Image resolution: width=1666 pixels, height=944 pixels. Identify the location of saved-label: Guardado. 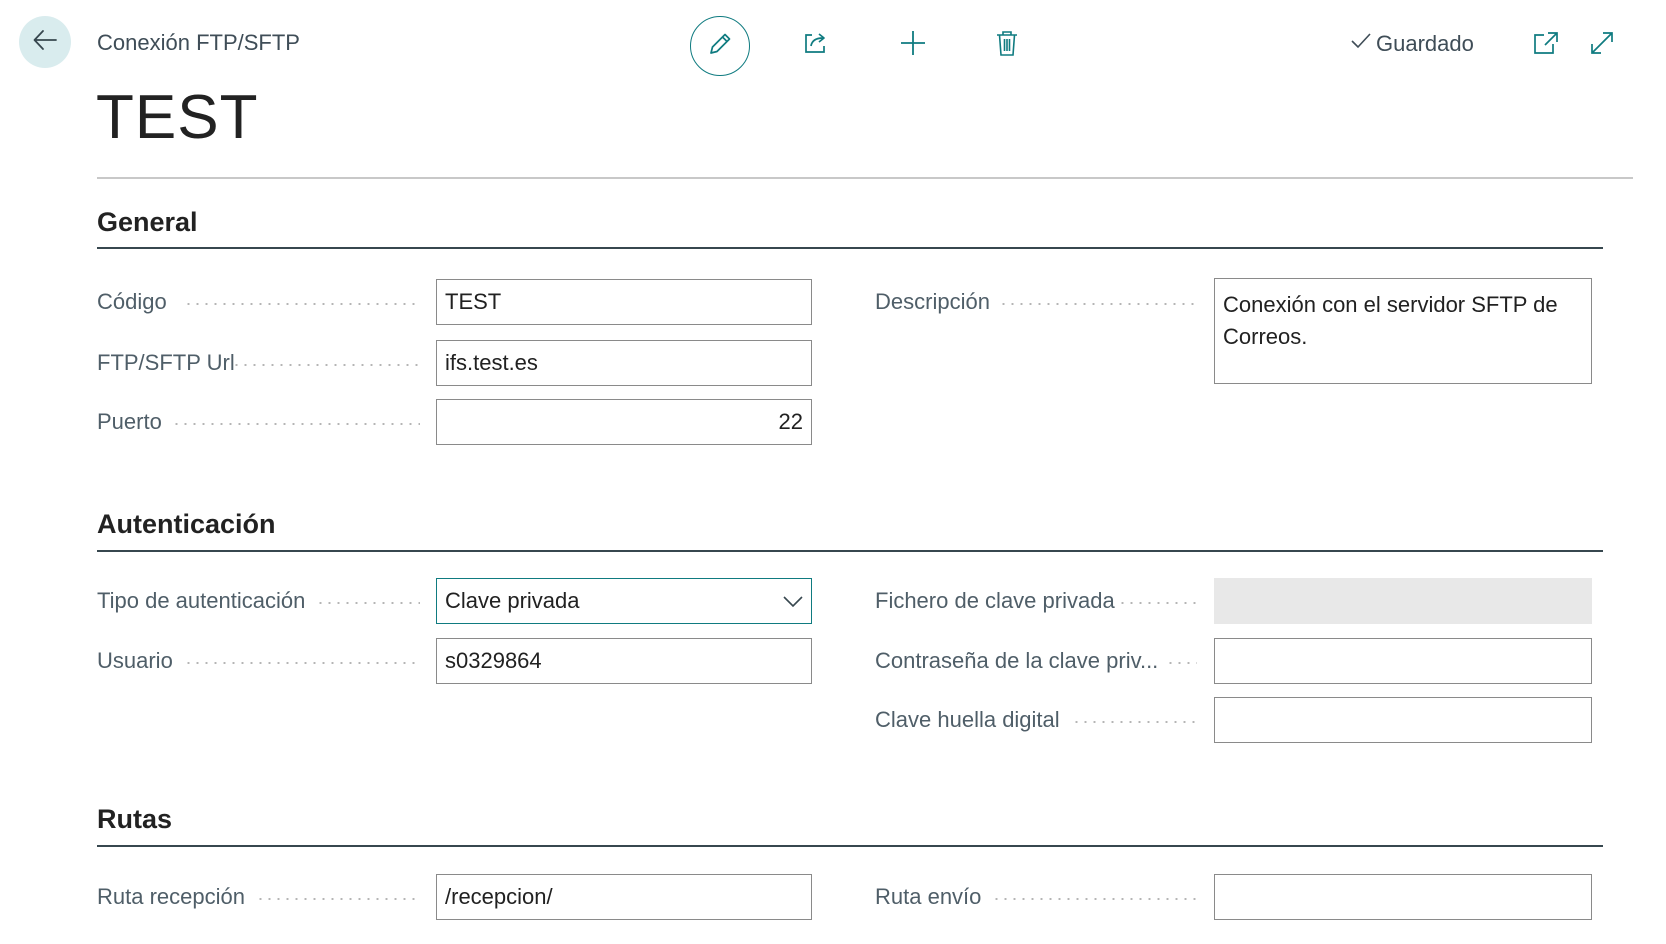
(1425, 43).